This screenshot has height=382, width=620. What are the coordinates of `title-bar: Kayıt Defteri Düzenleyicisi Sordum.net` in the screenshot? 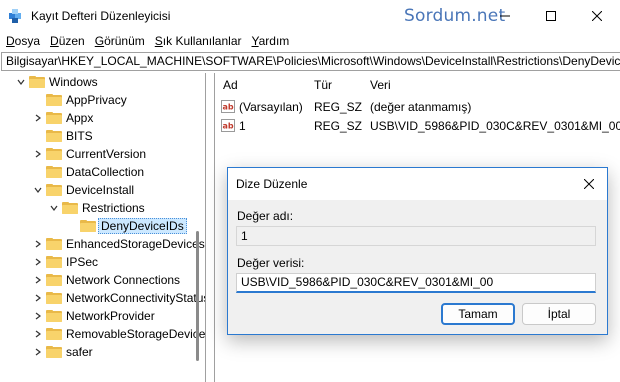 It's located at (310, 16).